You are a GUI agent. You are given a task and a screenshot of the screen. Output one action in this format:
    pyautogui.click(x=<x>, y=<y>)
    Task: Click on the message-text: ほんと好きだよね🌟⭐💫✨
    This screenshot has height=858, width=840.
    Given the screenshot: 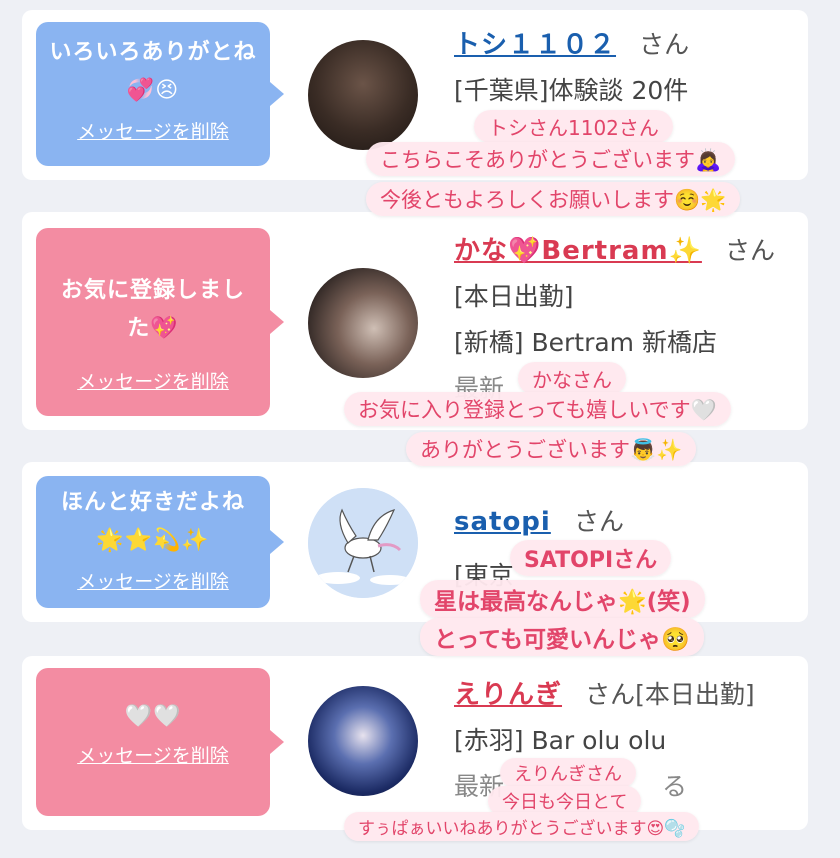 What is the action you would take?
    pyautogui.click(x=152, y=521)
    